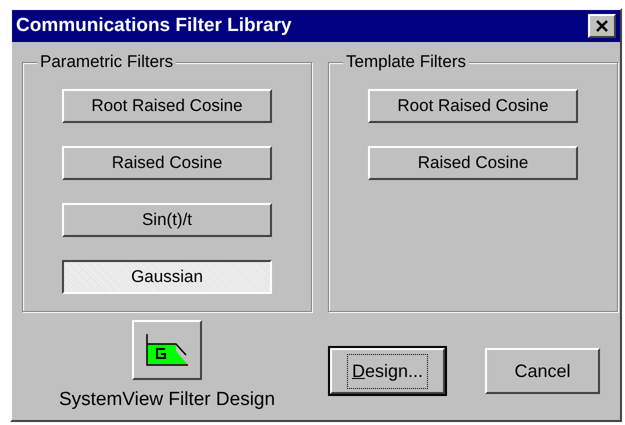 The height and width of the screenshot is (425, 625). What do you see at coordinates (167, 220) in the screenshot?
I see `filter-button: Sin(t)/t` at bounding box center [167, 220].